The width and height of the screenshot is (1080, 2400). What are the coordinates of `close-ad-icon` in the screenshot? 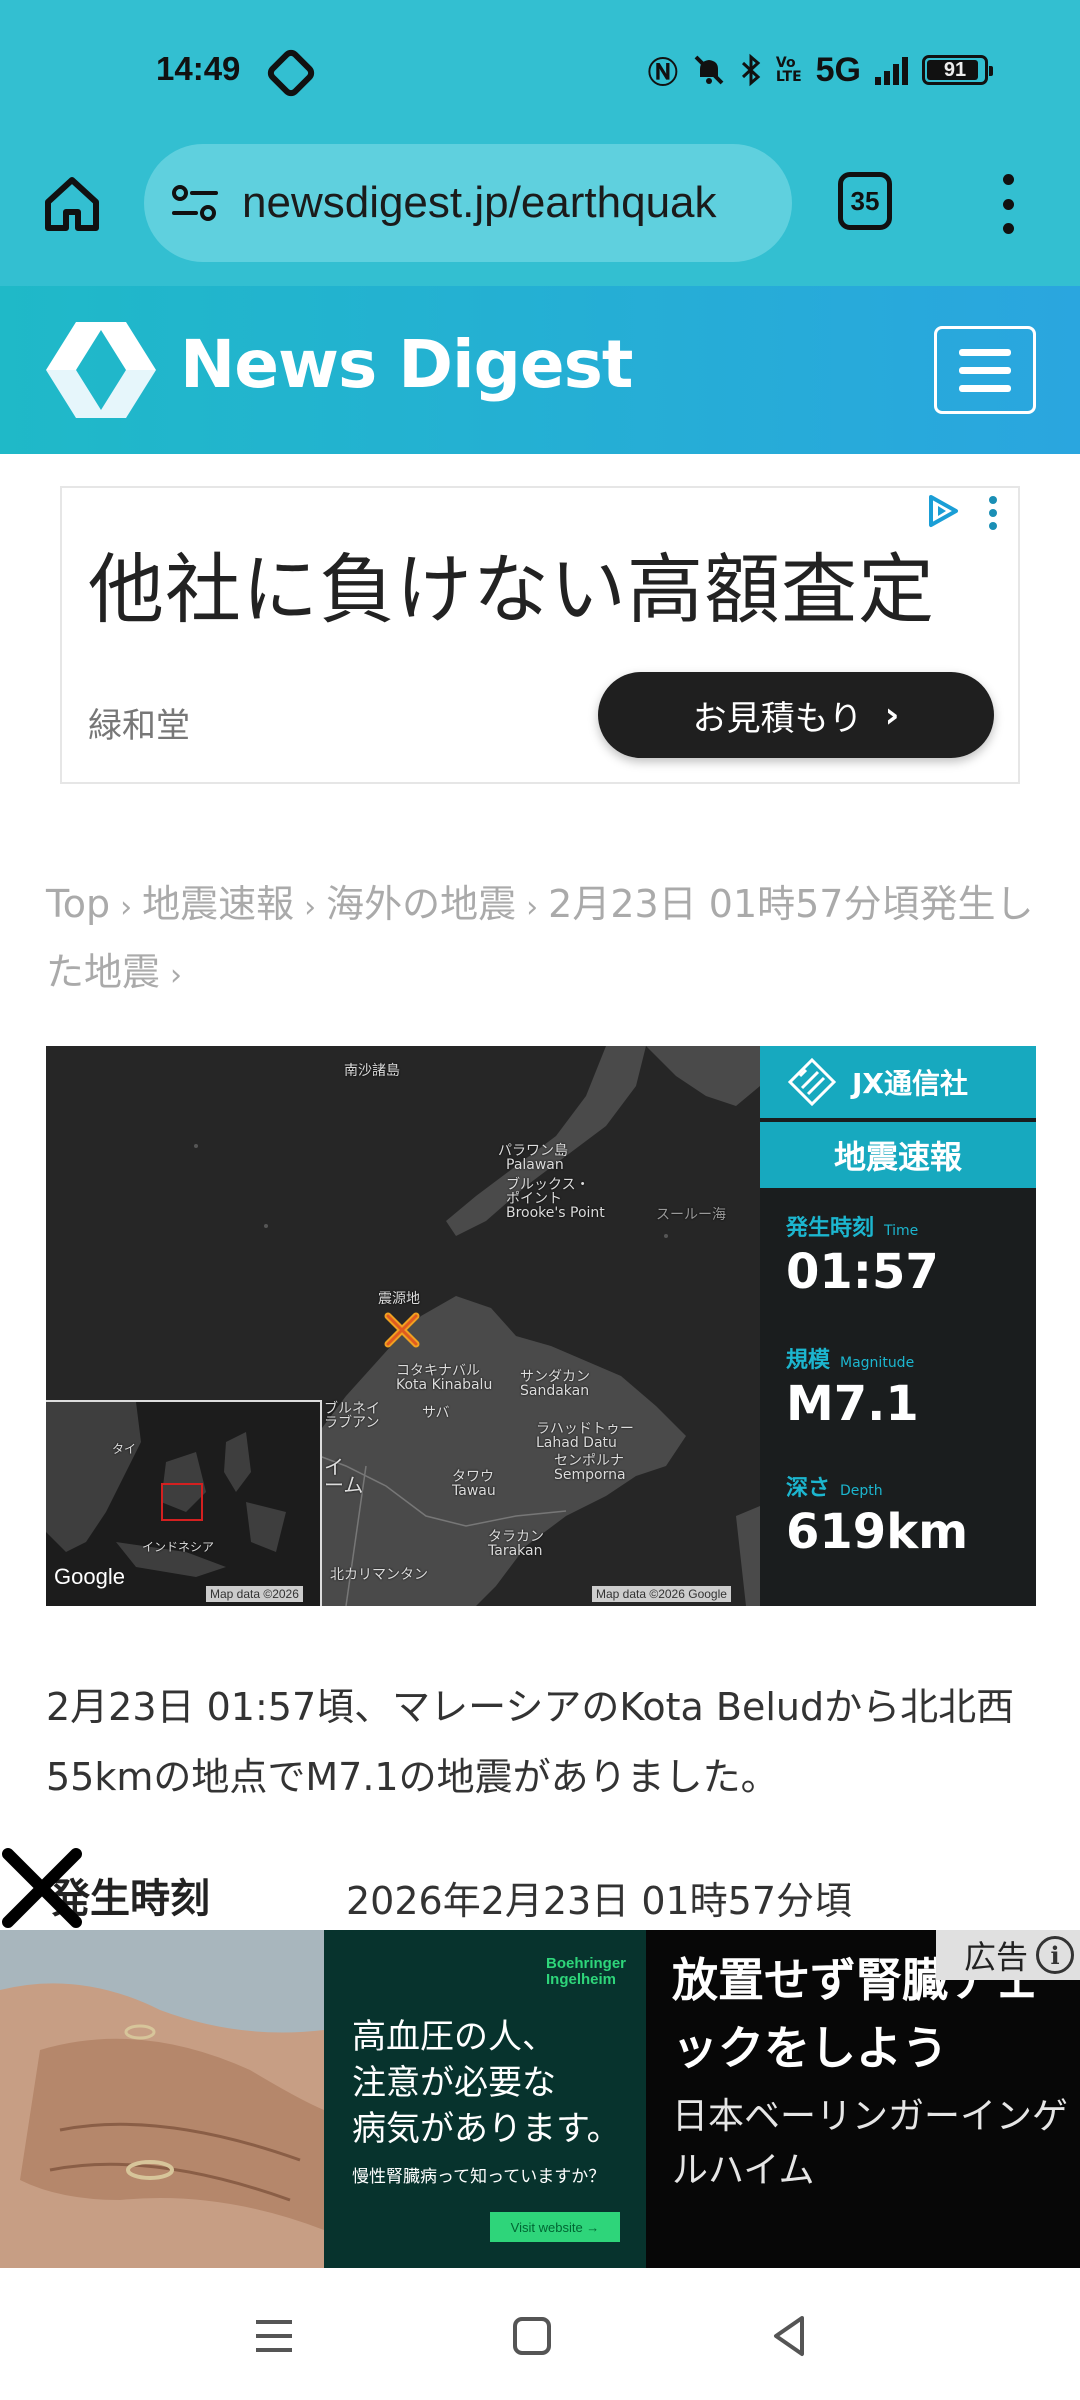 It's located at (42, 1888).